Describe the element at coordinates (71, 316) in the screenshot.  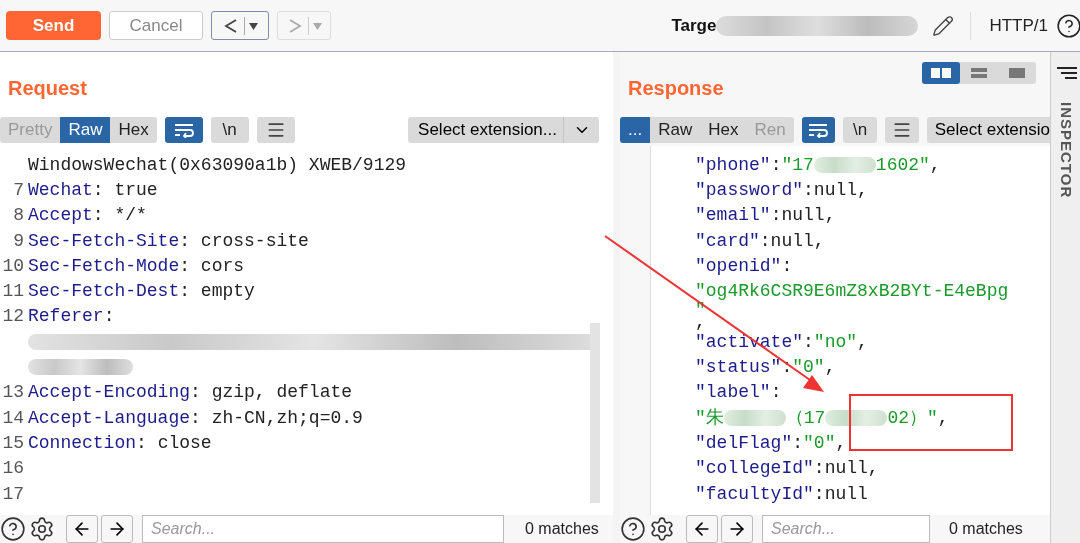
I see `code-line: Referer:` at that location.